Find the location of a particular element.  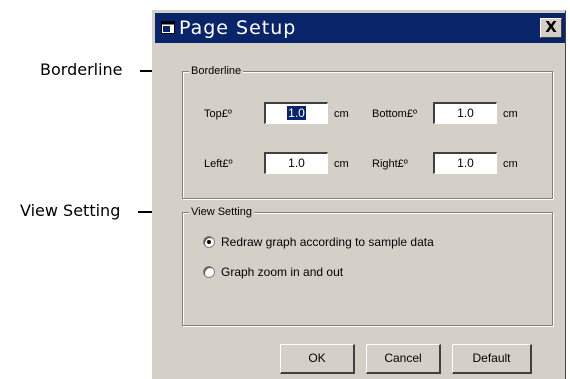

top-margin-input: 1.0 is located at coordinates (296, 113).